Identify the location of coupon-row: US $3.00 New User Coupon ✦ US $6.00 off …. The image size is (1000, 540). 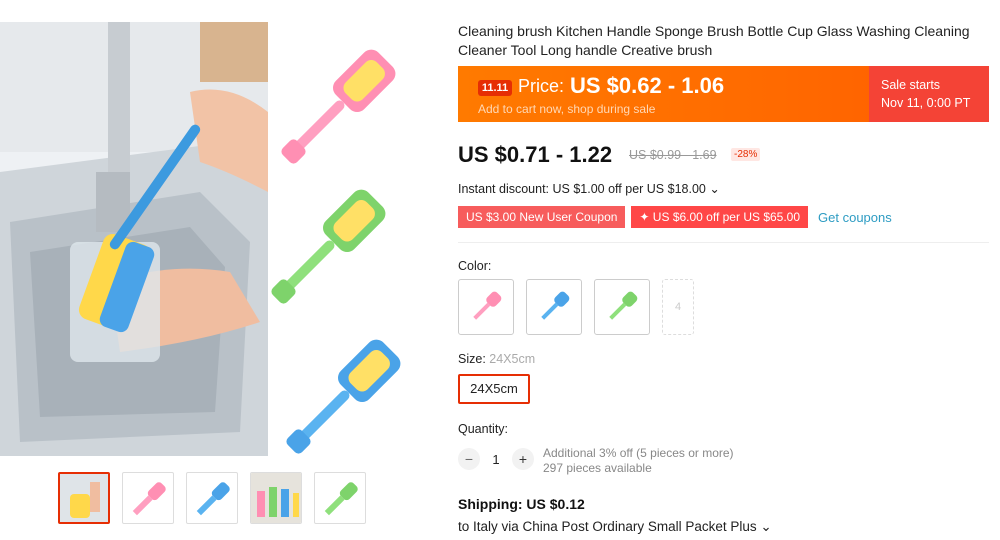
(675, 217).